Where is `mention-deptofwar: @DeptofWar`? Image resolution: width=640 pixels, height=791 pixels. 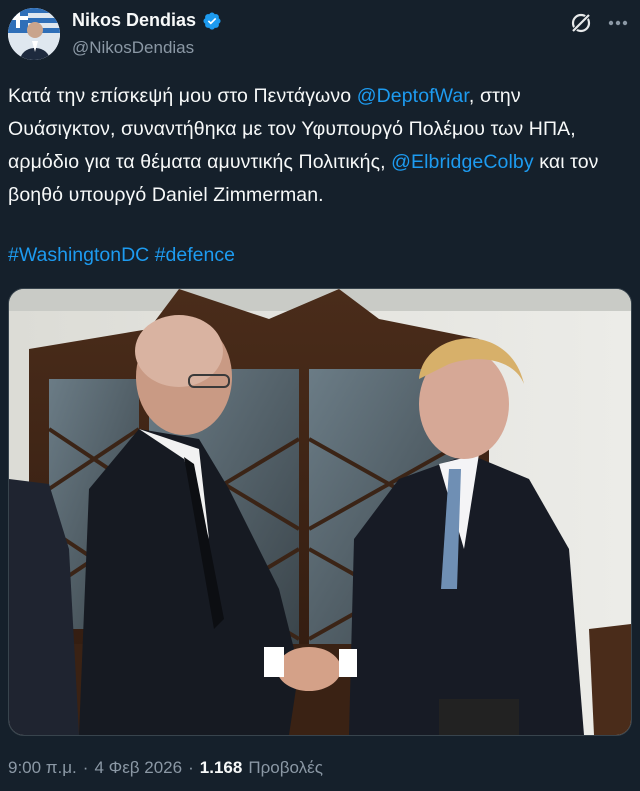
mention-deptofwar: @DeptofWar is located at coordinates (413, 96).